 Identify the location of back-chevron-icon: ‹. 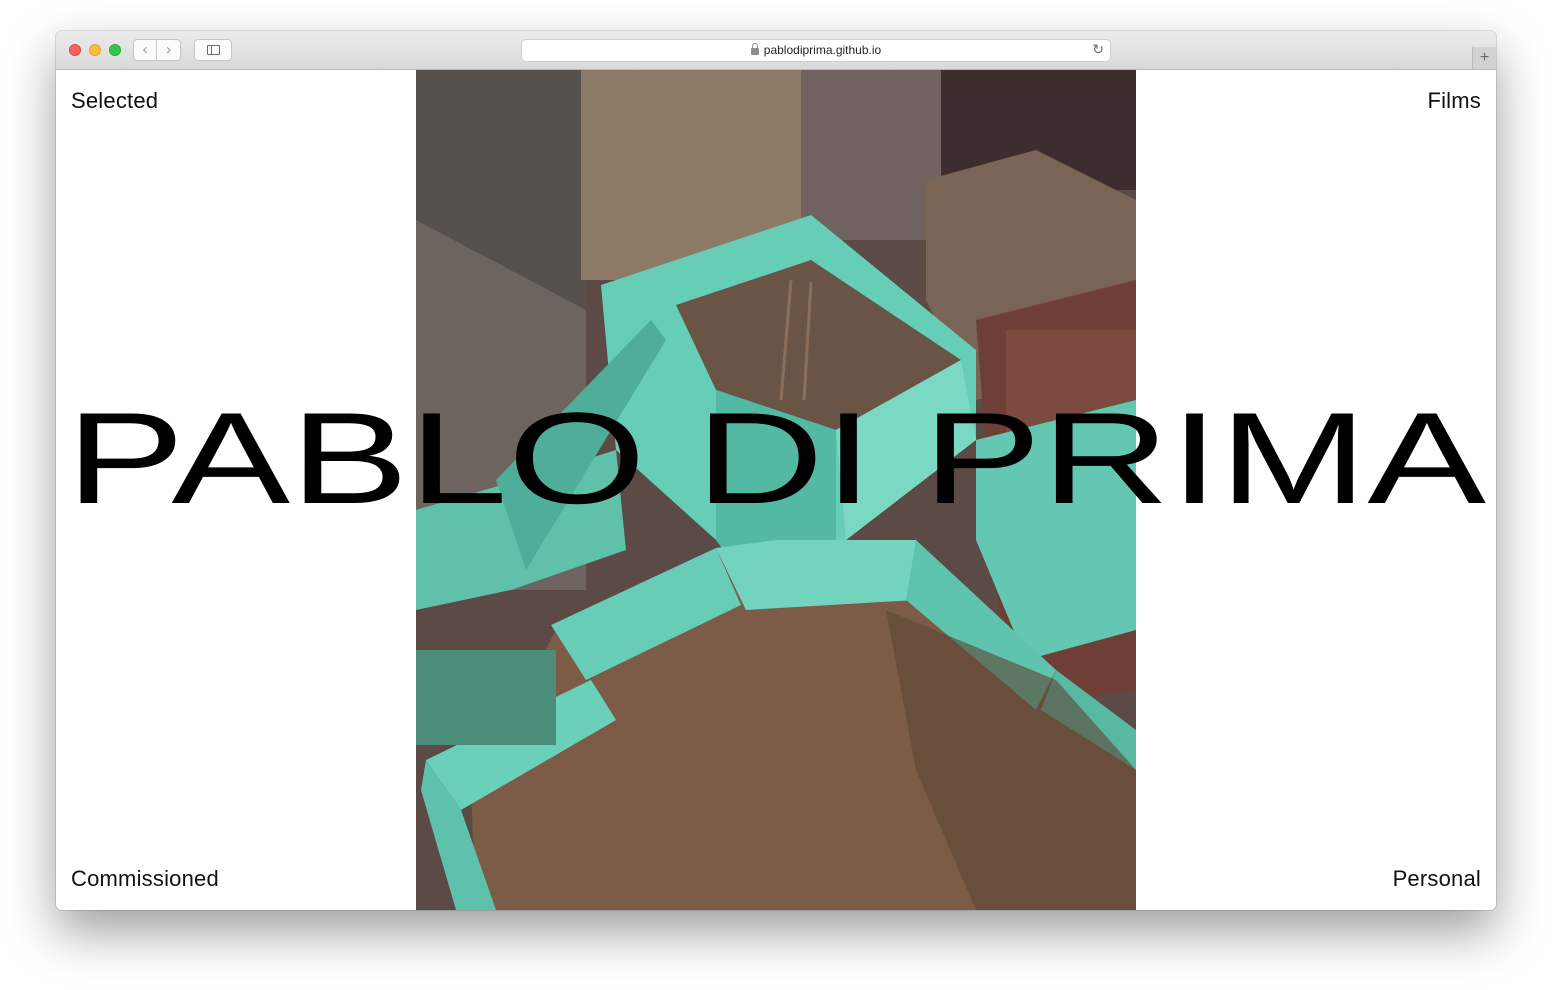
(145, 49).